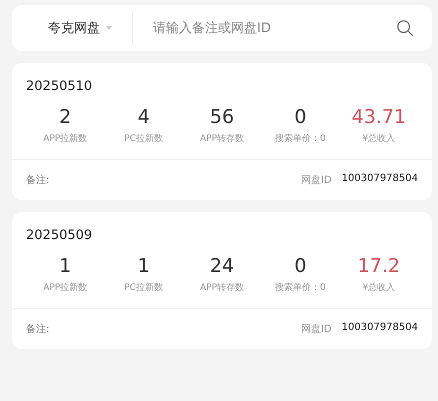 This screenshot has height=401, width=438. I want to click on stat-value: 56, so click(222, 117).